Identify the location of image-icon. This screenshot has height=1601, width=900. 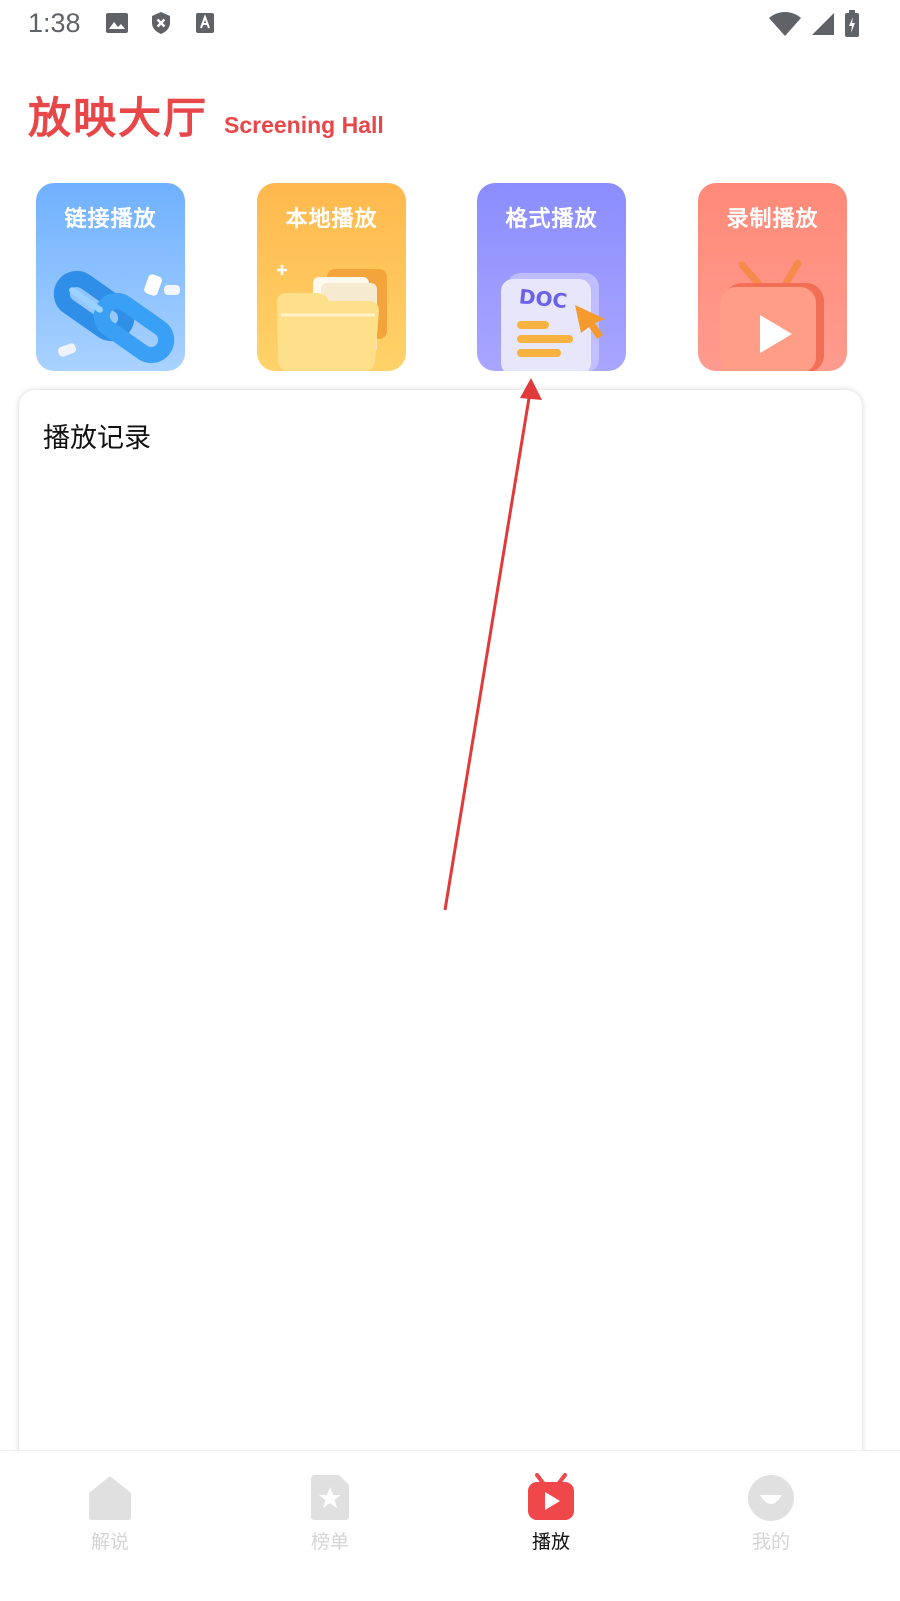
(117, 25).